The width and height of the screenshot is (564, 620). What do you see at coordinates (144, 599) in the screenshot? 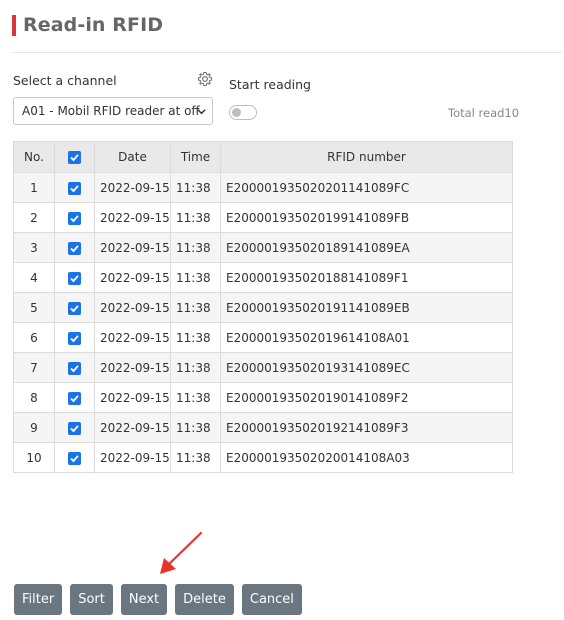
I see `next-button: Next` at bounding box center [144, 599].